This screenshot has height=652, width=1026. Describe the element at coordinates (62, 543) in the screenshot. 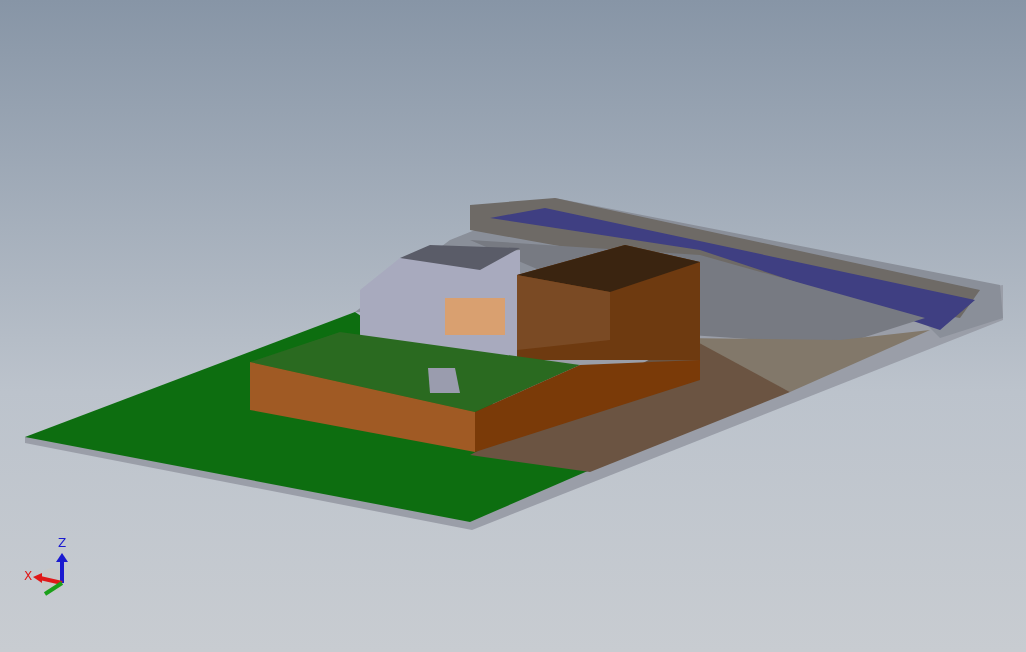

I see `axis-label: Z` at that location.